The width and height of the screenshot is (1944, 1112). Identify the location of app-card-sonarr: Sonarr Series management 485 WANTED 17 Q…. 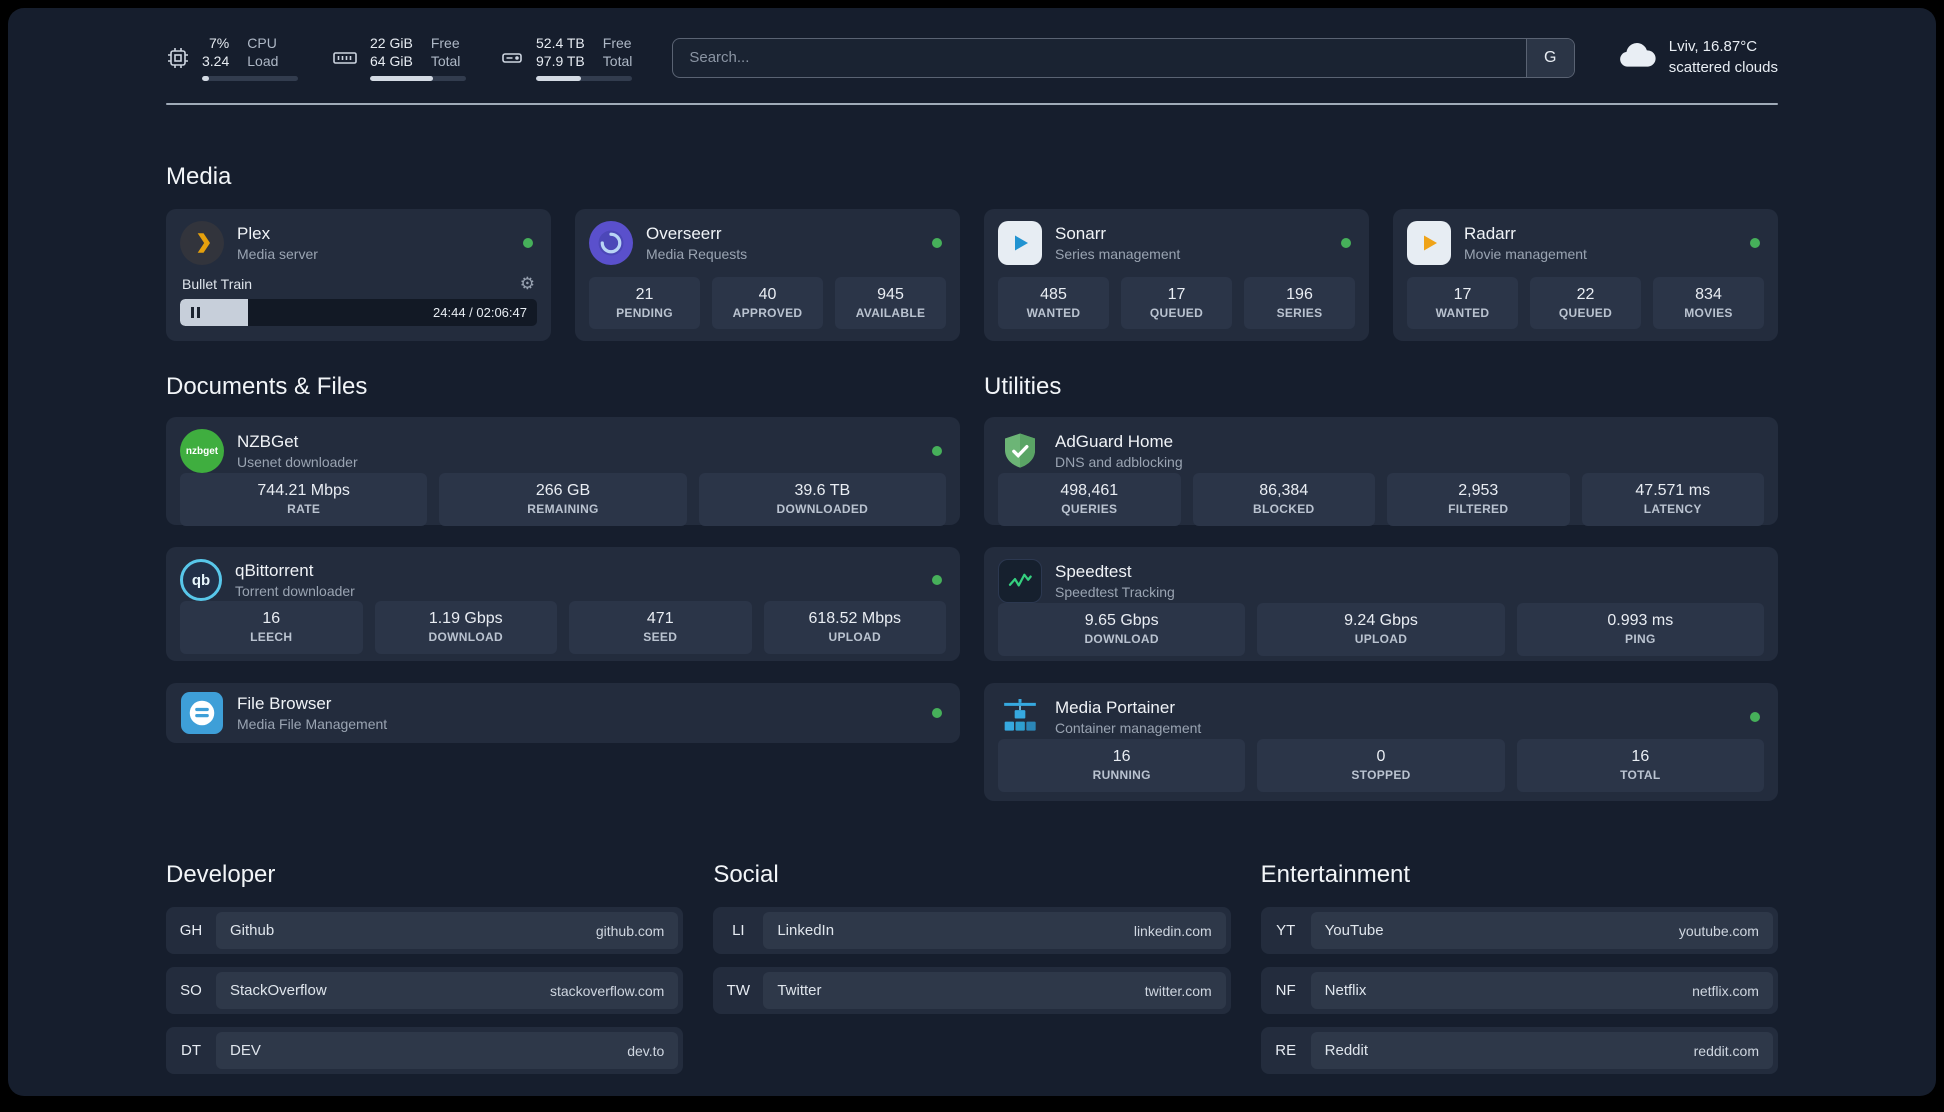
(1176, 275).